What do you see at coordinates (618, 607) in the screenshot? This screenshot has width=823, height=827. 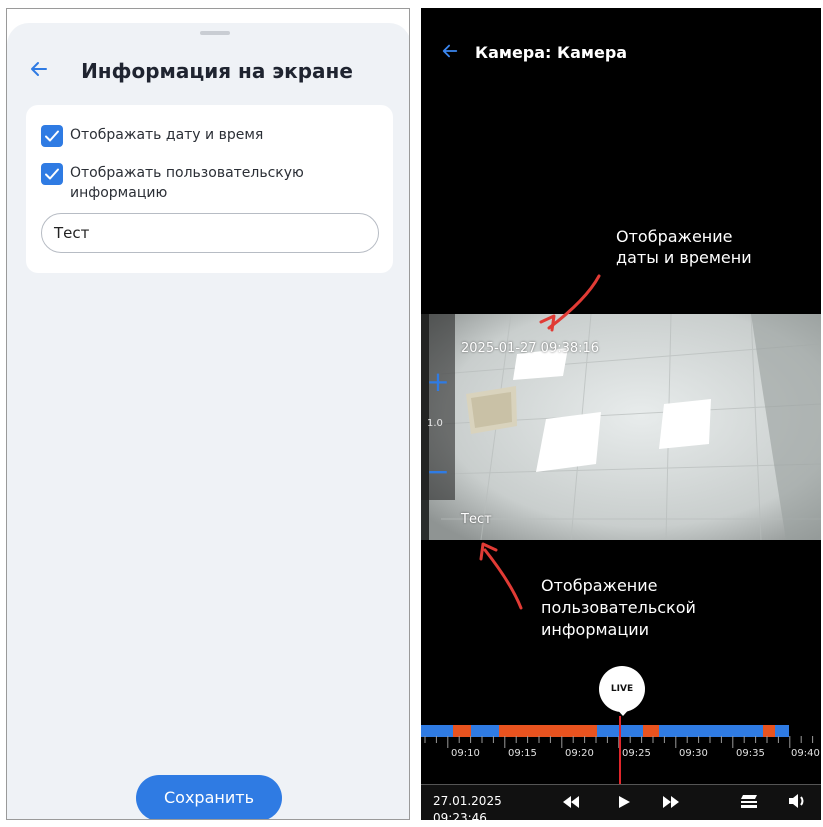 I see `annotation-text: Отображение пользовательской информации` at bounding box center [618, 607].